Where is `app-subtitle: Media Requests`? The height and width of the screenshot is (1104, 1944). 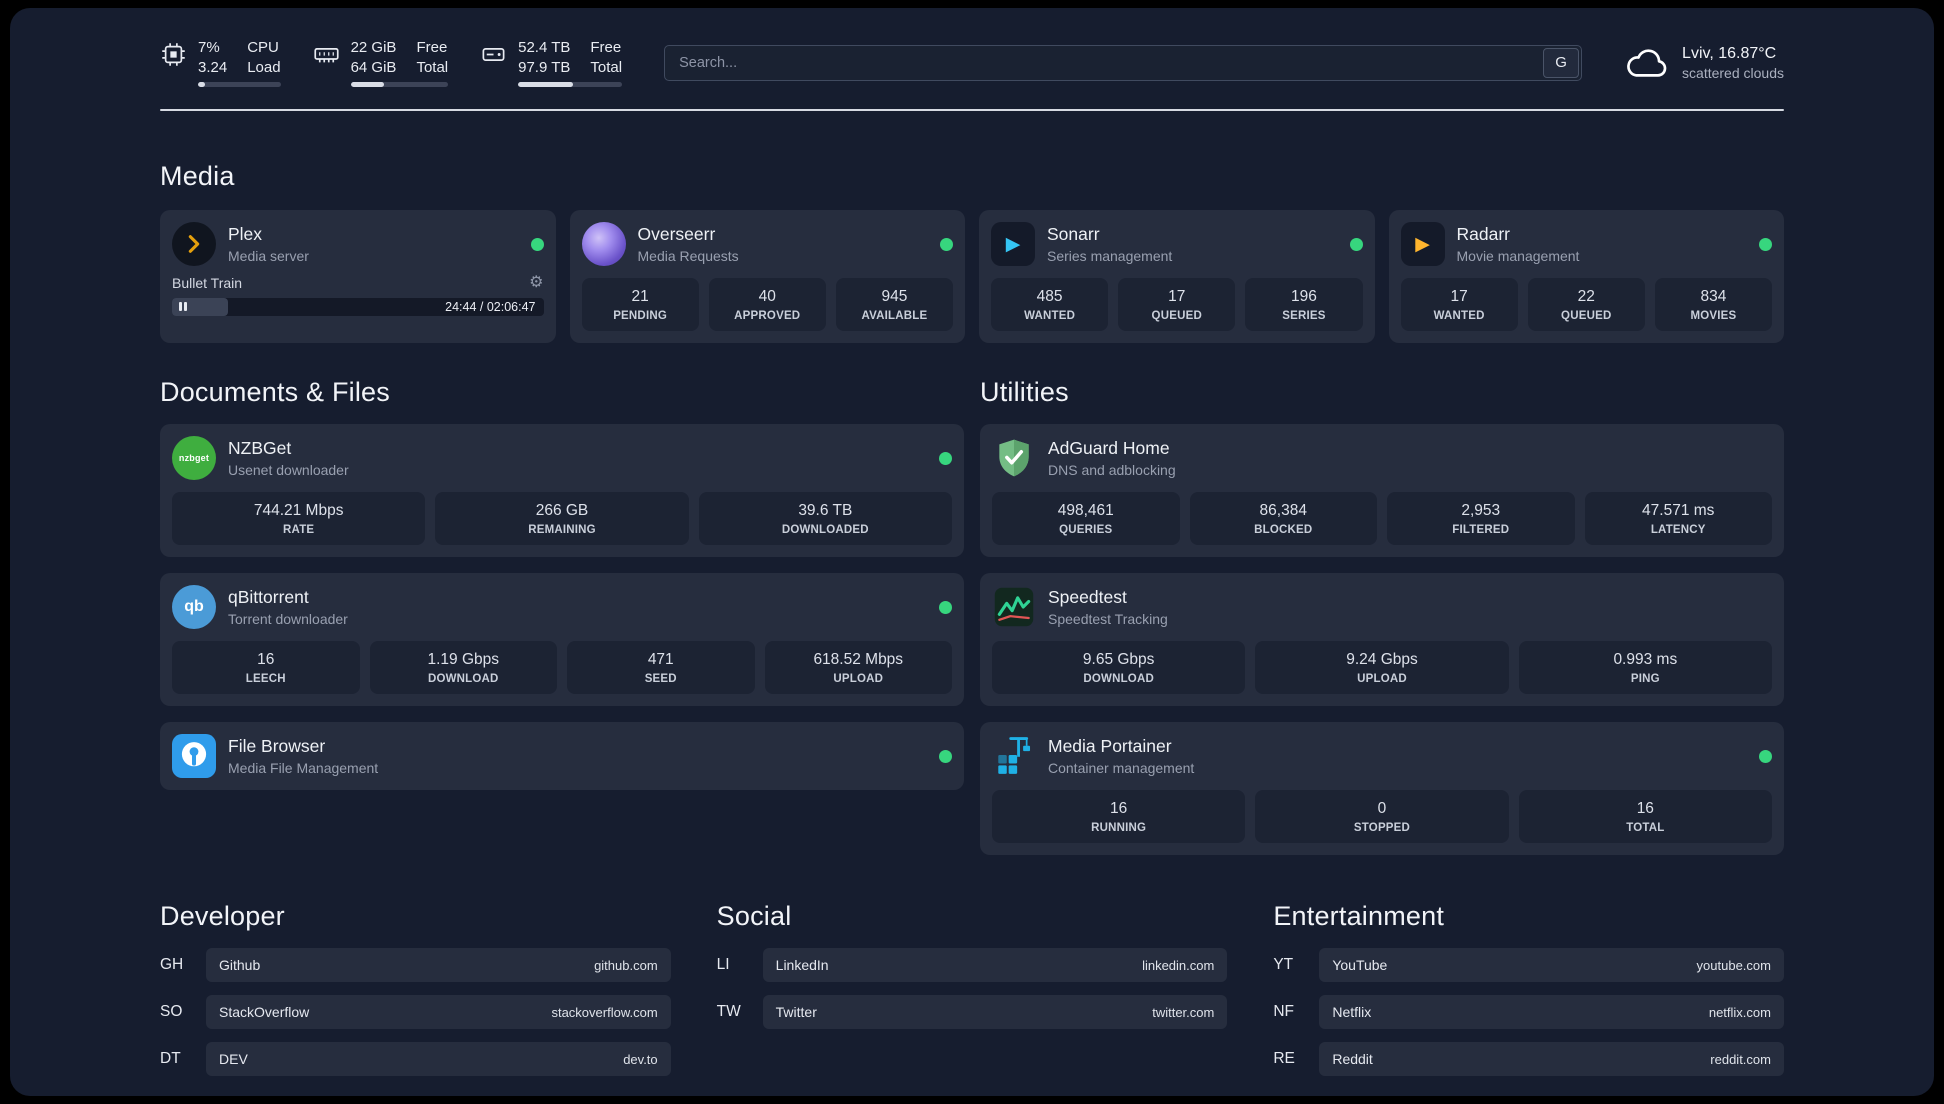 app-subtitle: Media Requests is located at coordinates (688, 255).